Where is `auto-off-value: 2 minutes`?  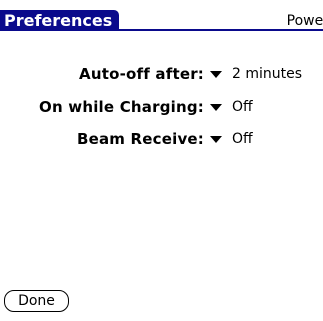 auto-off-value: 2 minutes is located at coordinates (267, 74).